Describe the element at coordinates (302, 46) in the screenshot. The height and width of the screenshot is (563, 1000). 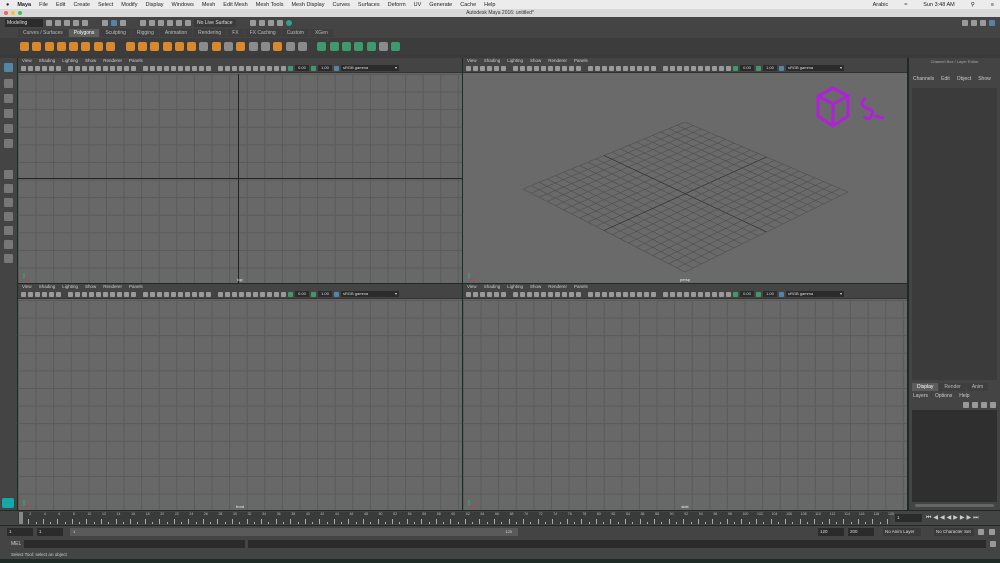
I see `target-weld-icon` at that location.